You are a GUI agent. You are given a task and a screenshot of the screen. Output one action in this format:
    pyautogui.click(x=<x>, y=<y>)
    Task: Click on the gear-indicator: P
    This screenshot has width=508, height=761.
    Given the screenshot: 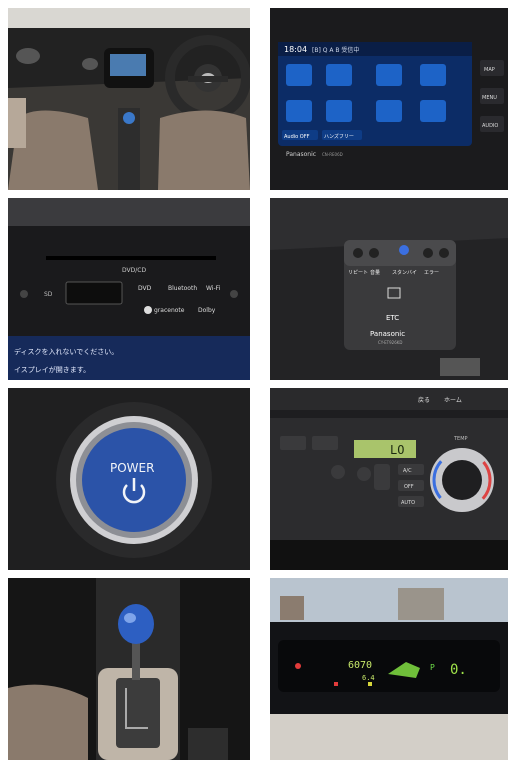 What is the action you would take?
    pyautogui.click(x=432, y=667)
    